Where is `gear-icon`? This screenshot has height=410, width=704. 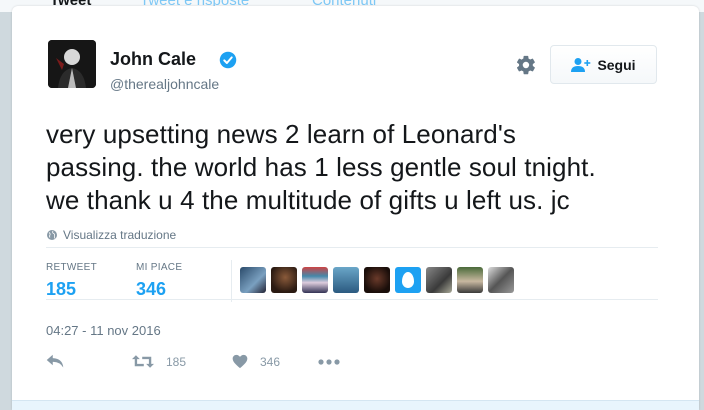 gear-icon is located at coordinates (526, 65).